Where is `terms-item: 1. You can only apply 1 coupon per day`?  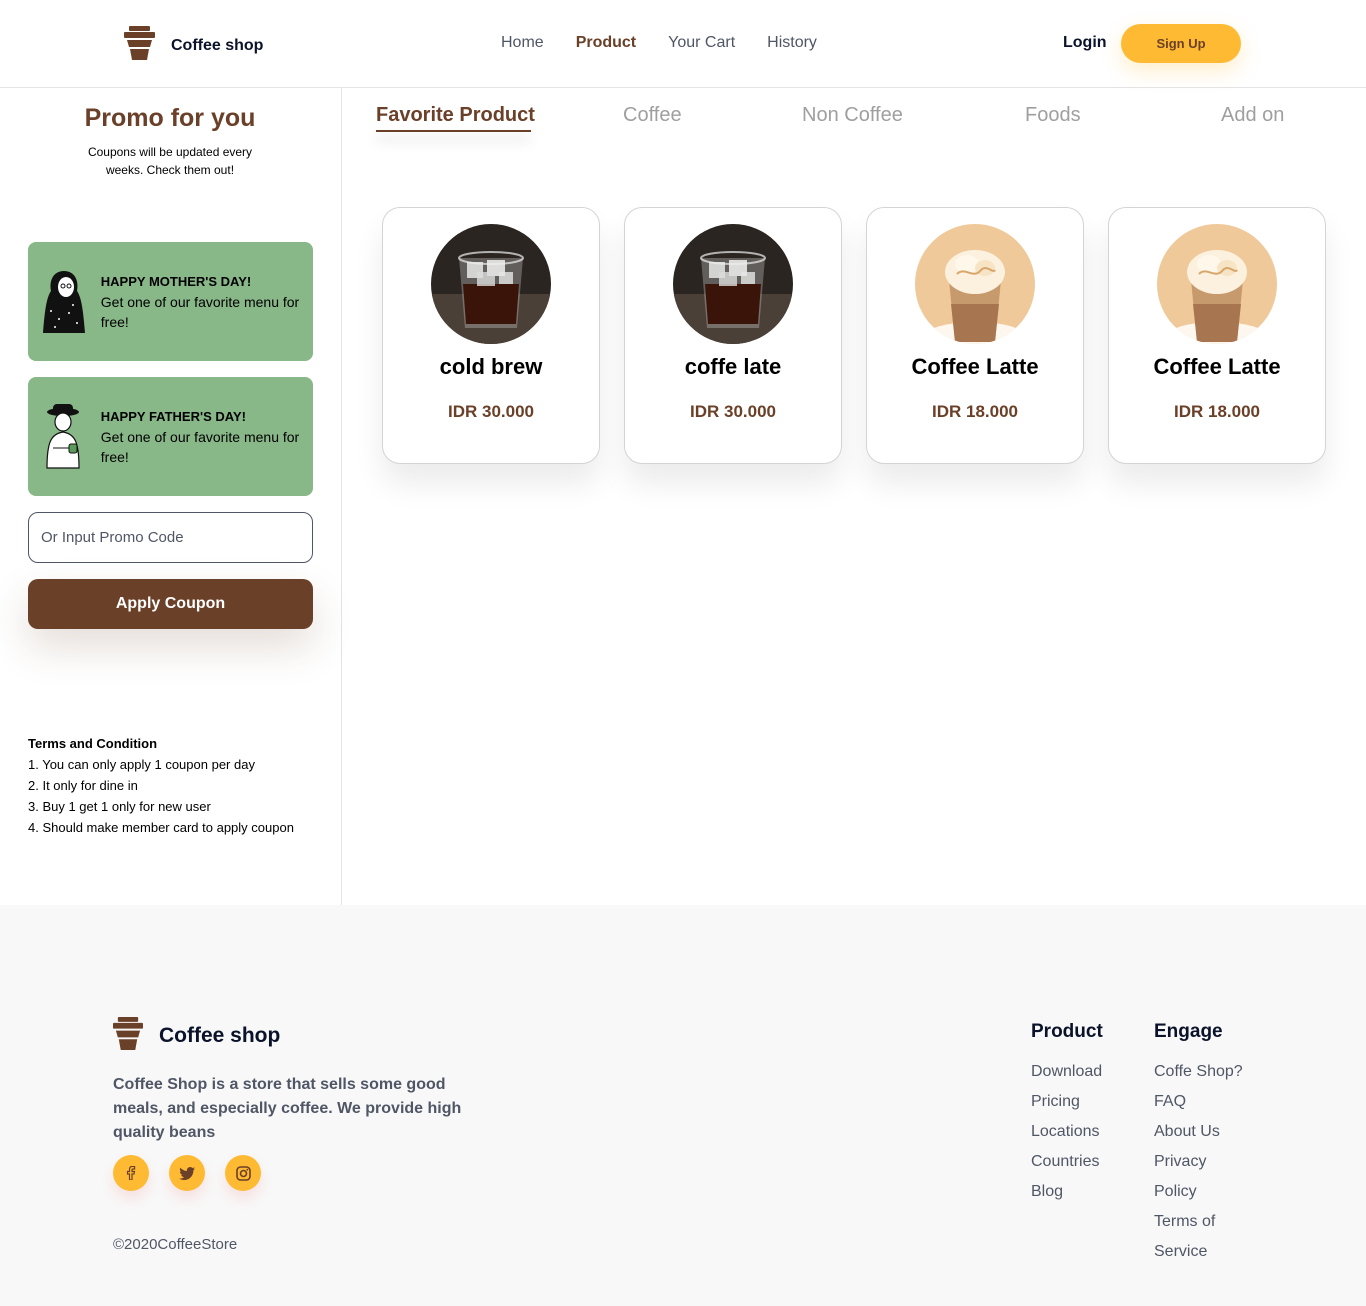 terms-item: 1. You can only apply 1 coupon per day is located at coordinates (141, 764).